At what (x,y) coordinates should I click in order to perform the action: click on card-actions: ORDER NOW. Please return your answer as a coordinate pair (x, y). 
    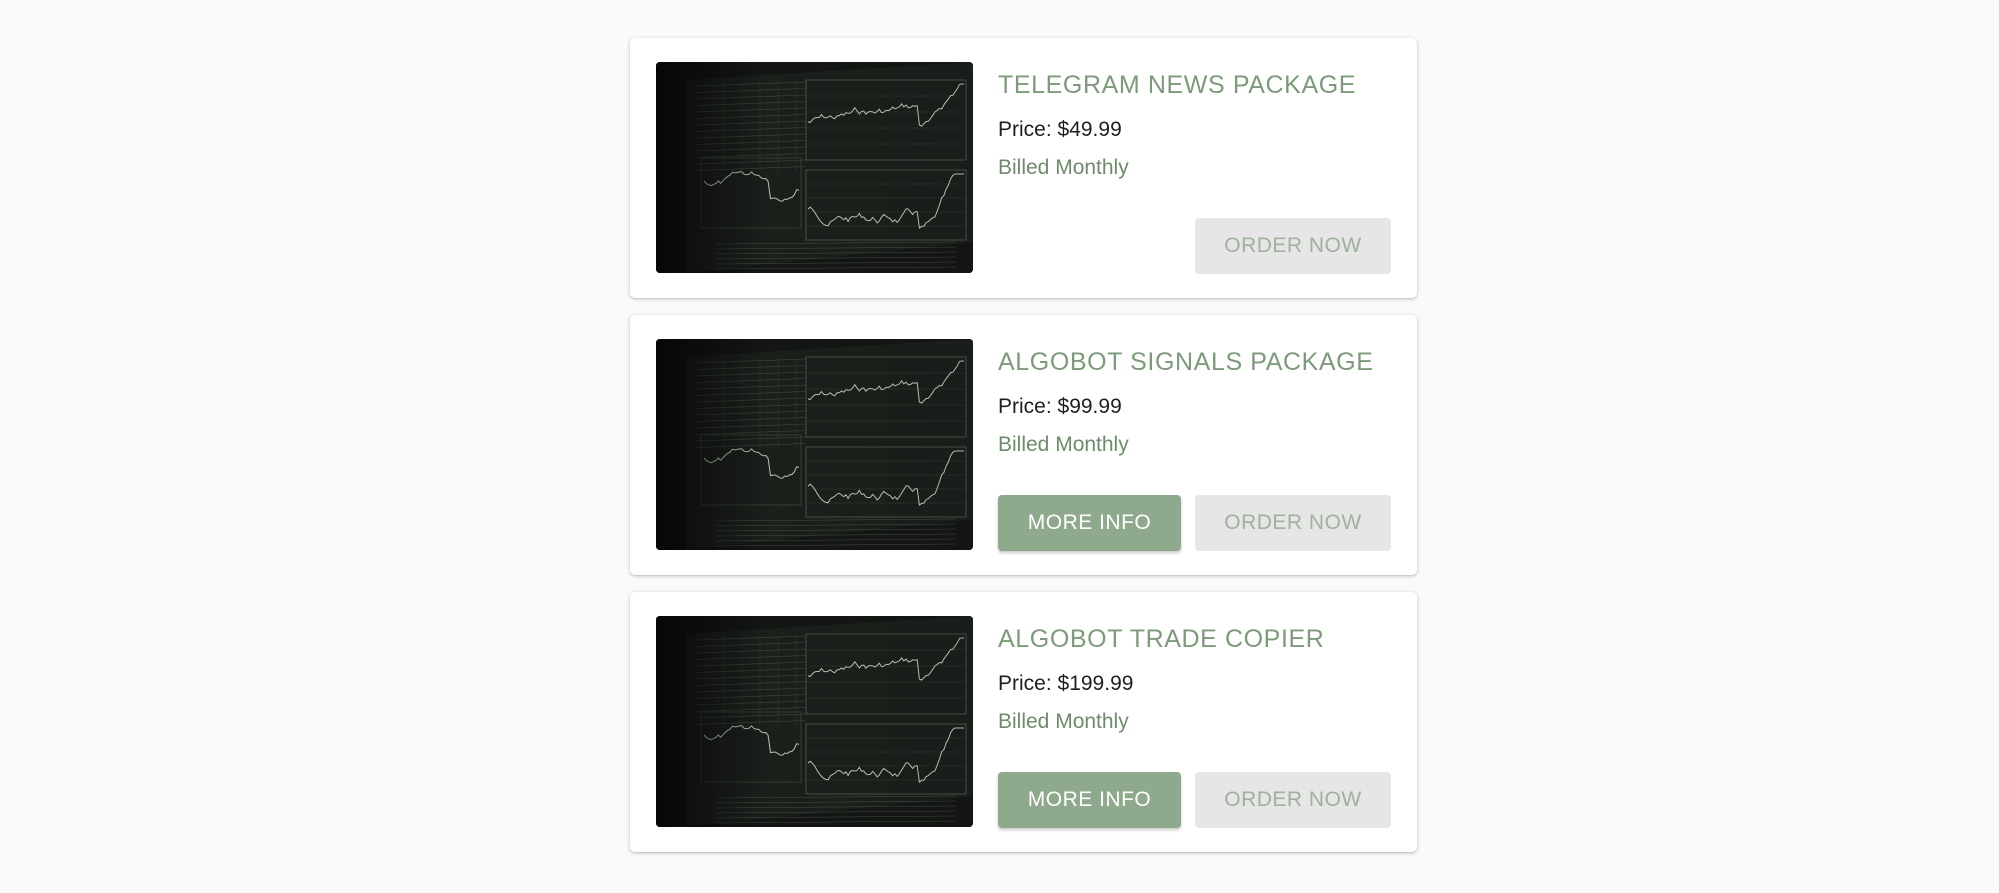
    Looking at the image, I should click on (1293, 246).